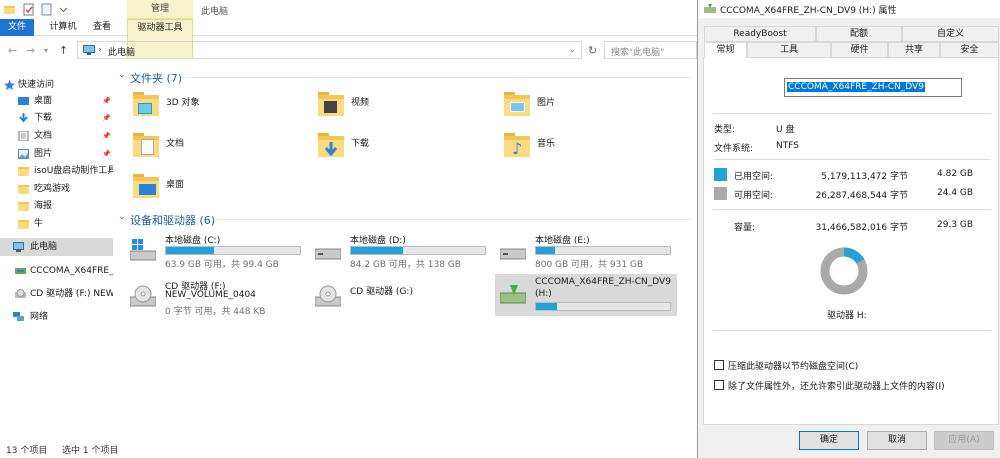  What do you see at coordinates (56, 101) in the screenshot?
I see `nav-desktop: 桌面 📌` at bounding box center [56, 101].